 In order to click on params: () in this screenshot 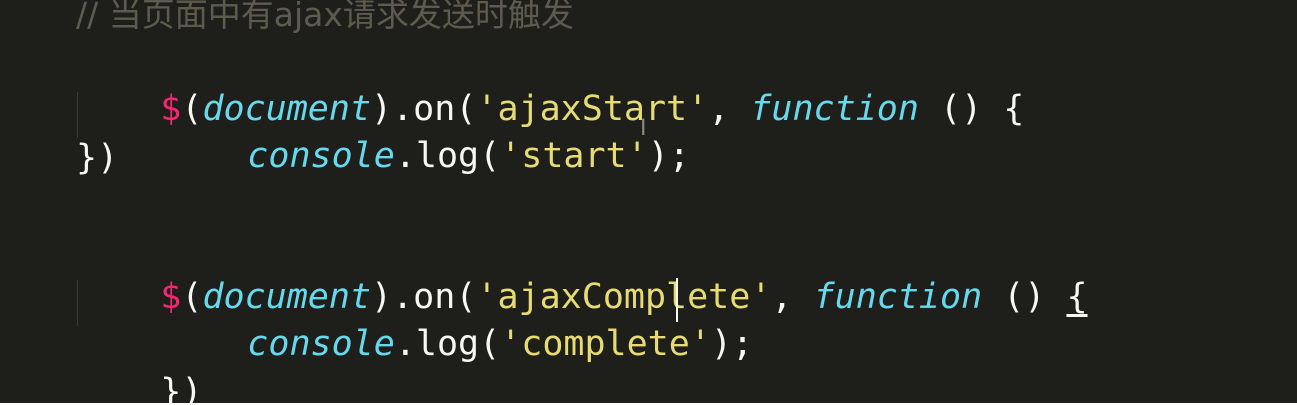, I will do `click(1024, 297)`.